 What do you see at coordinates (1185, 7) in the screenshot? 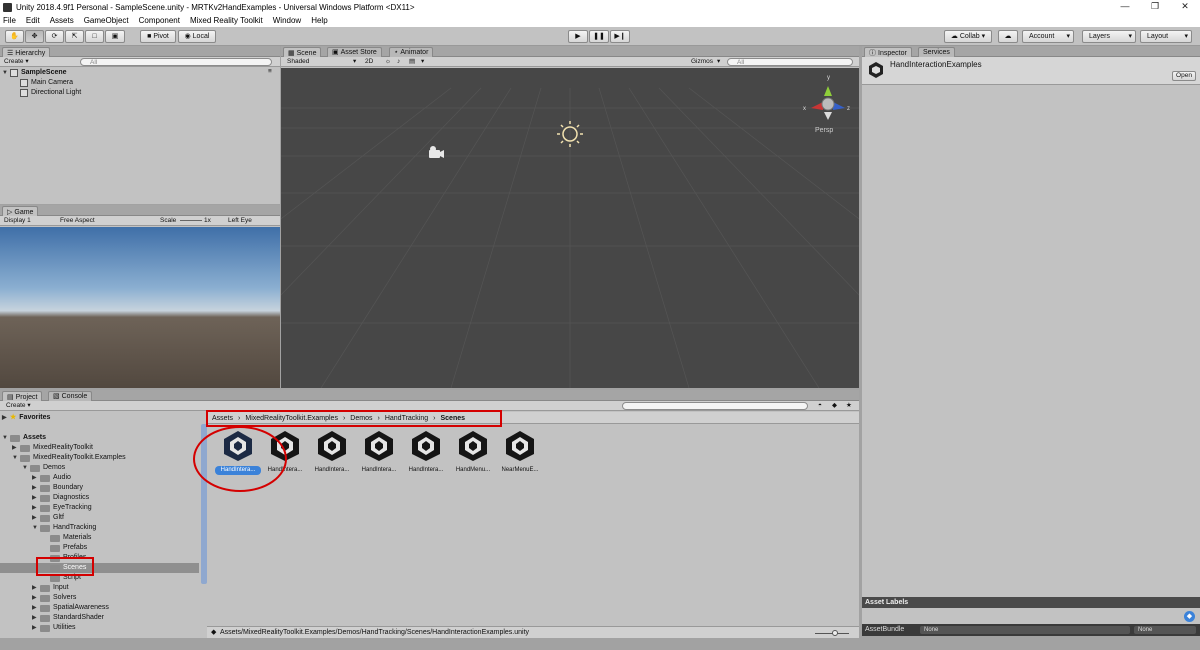
I see `close-icon: ✕` at bounding box center [1185, 7].